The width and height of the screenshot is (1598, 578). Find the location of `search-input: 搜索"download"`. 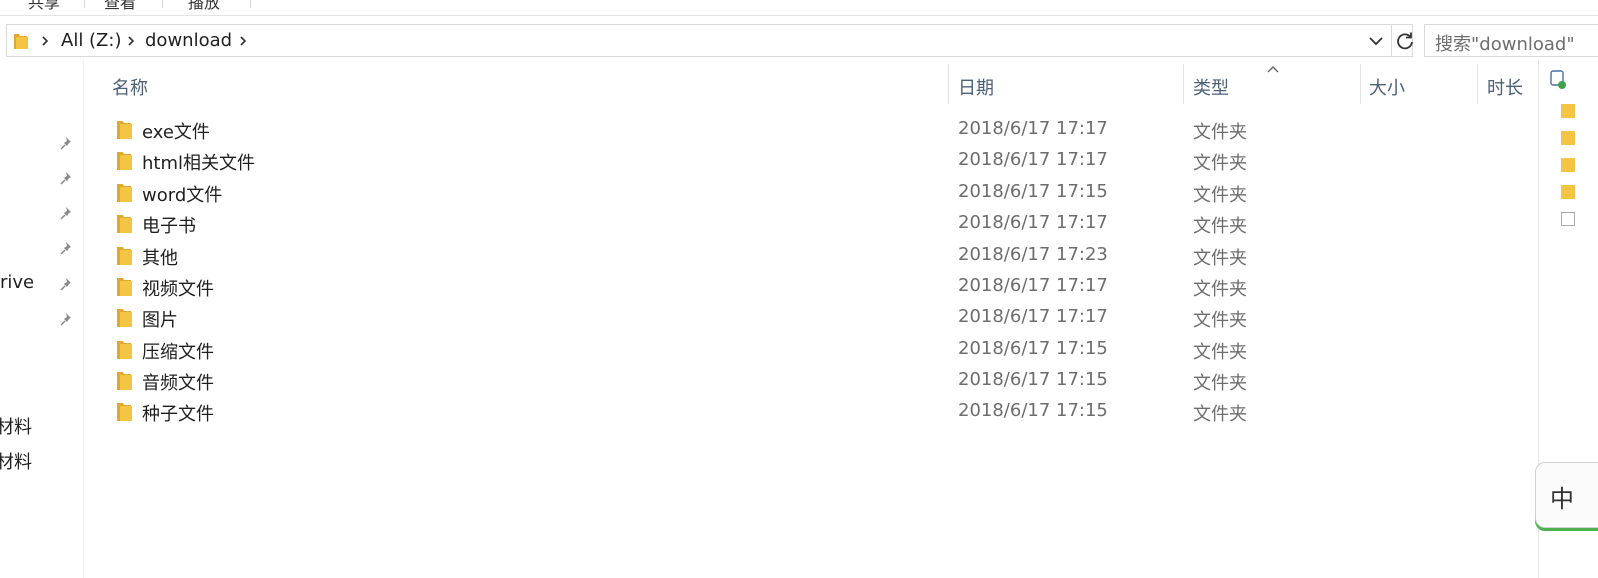

search-input: 搜索"download" is located at coordinates (1511, 40).